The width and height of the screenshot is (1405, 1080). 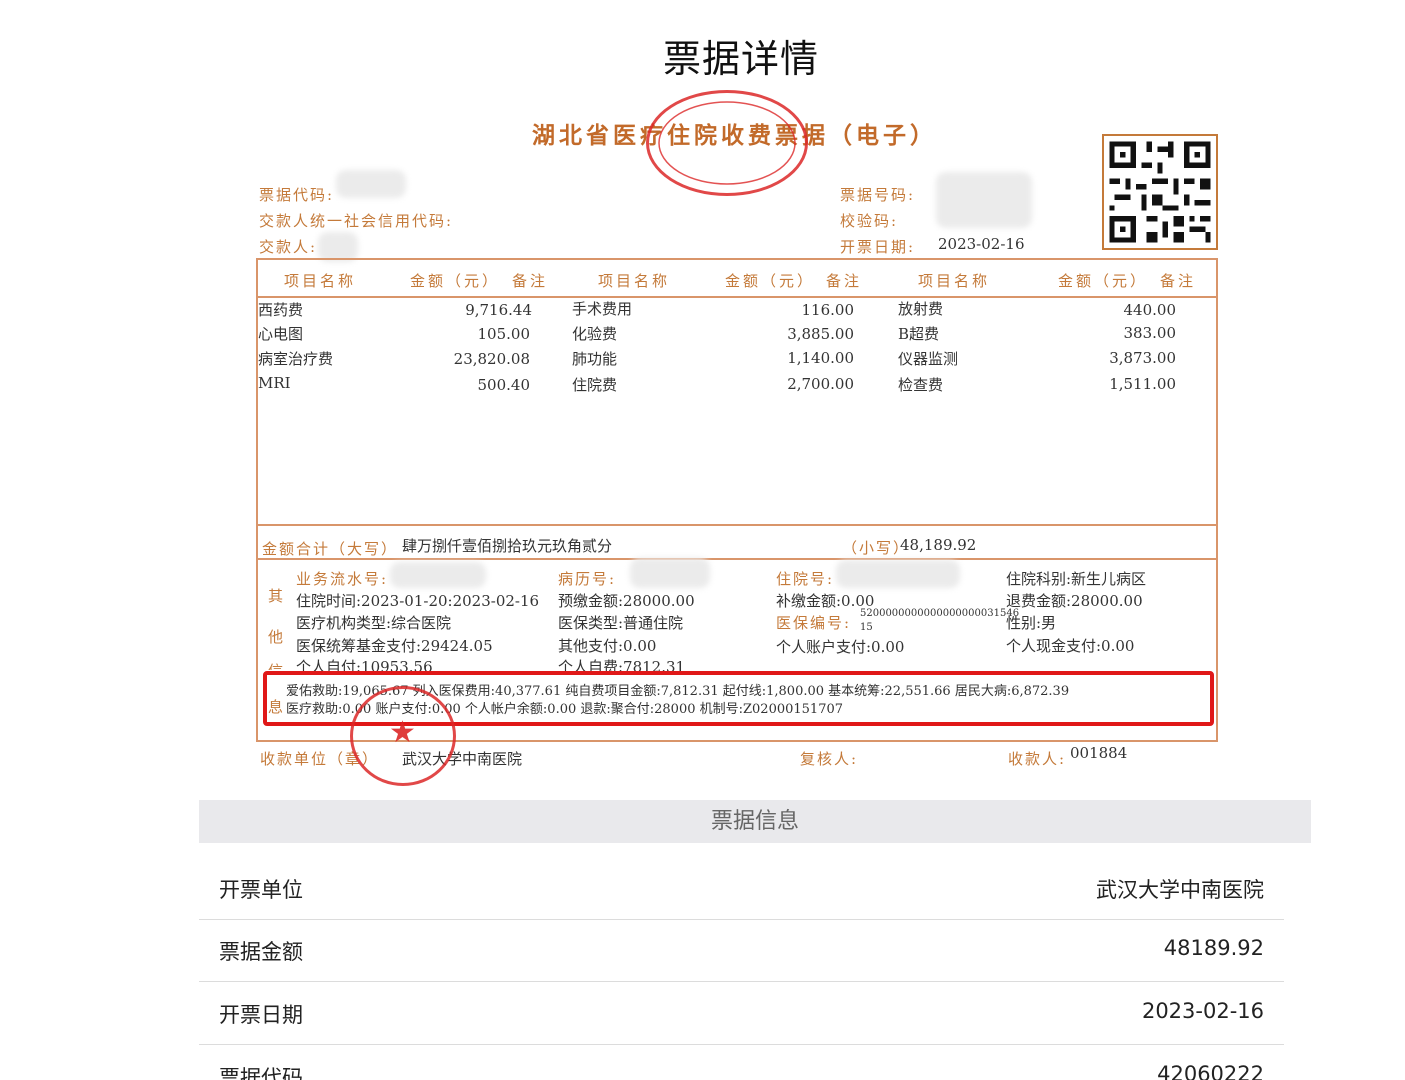 I want to click on redacted-serial, so click(x=438, y=575).